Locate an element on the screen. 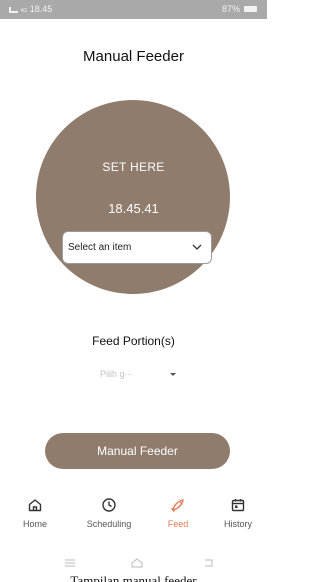 The width and height of the screenshot is (320, 582). page-title: Manual Feeder is located at coordinates (133, 56).